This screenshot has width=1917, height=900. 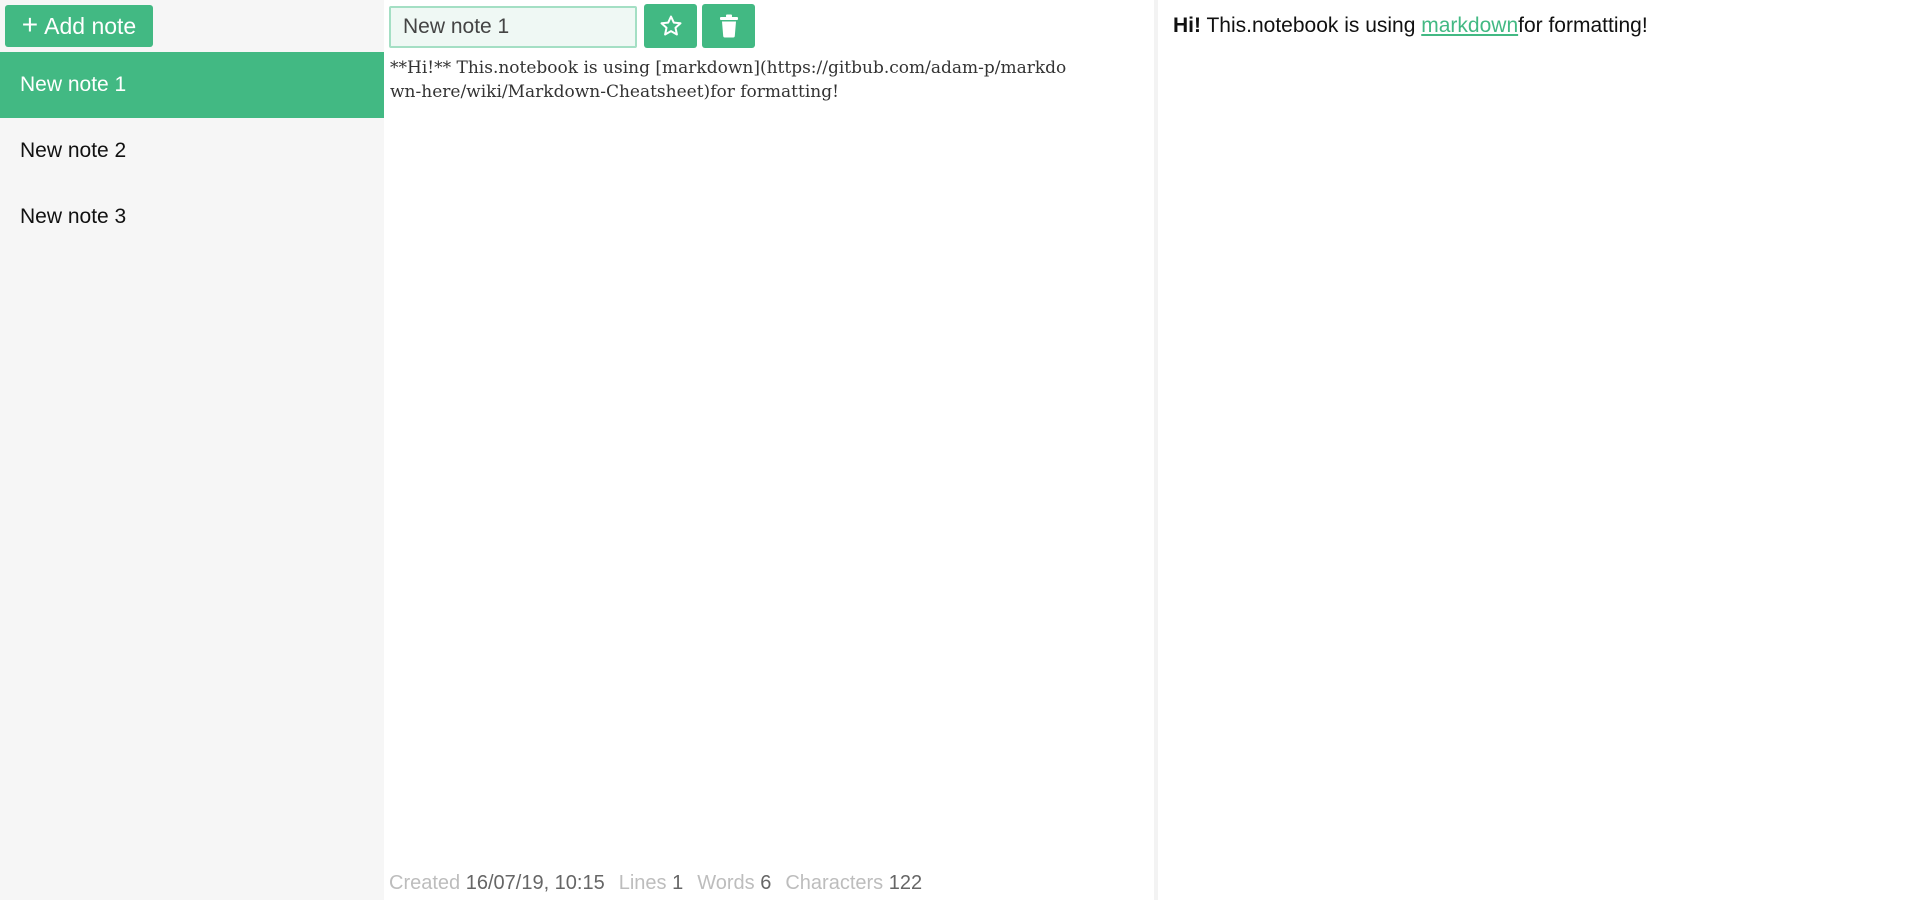 What do you see at coordinates (192, 85) in the screenshot?
I see `note-item-1: New note 1` at bounding box center [192, 85].